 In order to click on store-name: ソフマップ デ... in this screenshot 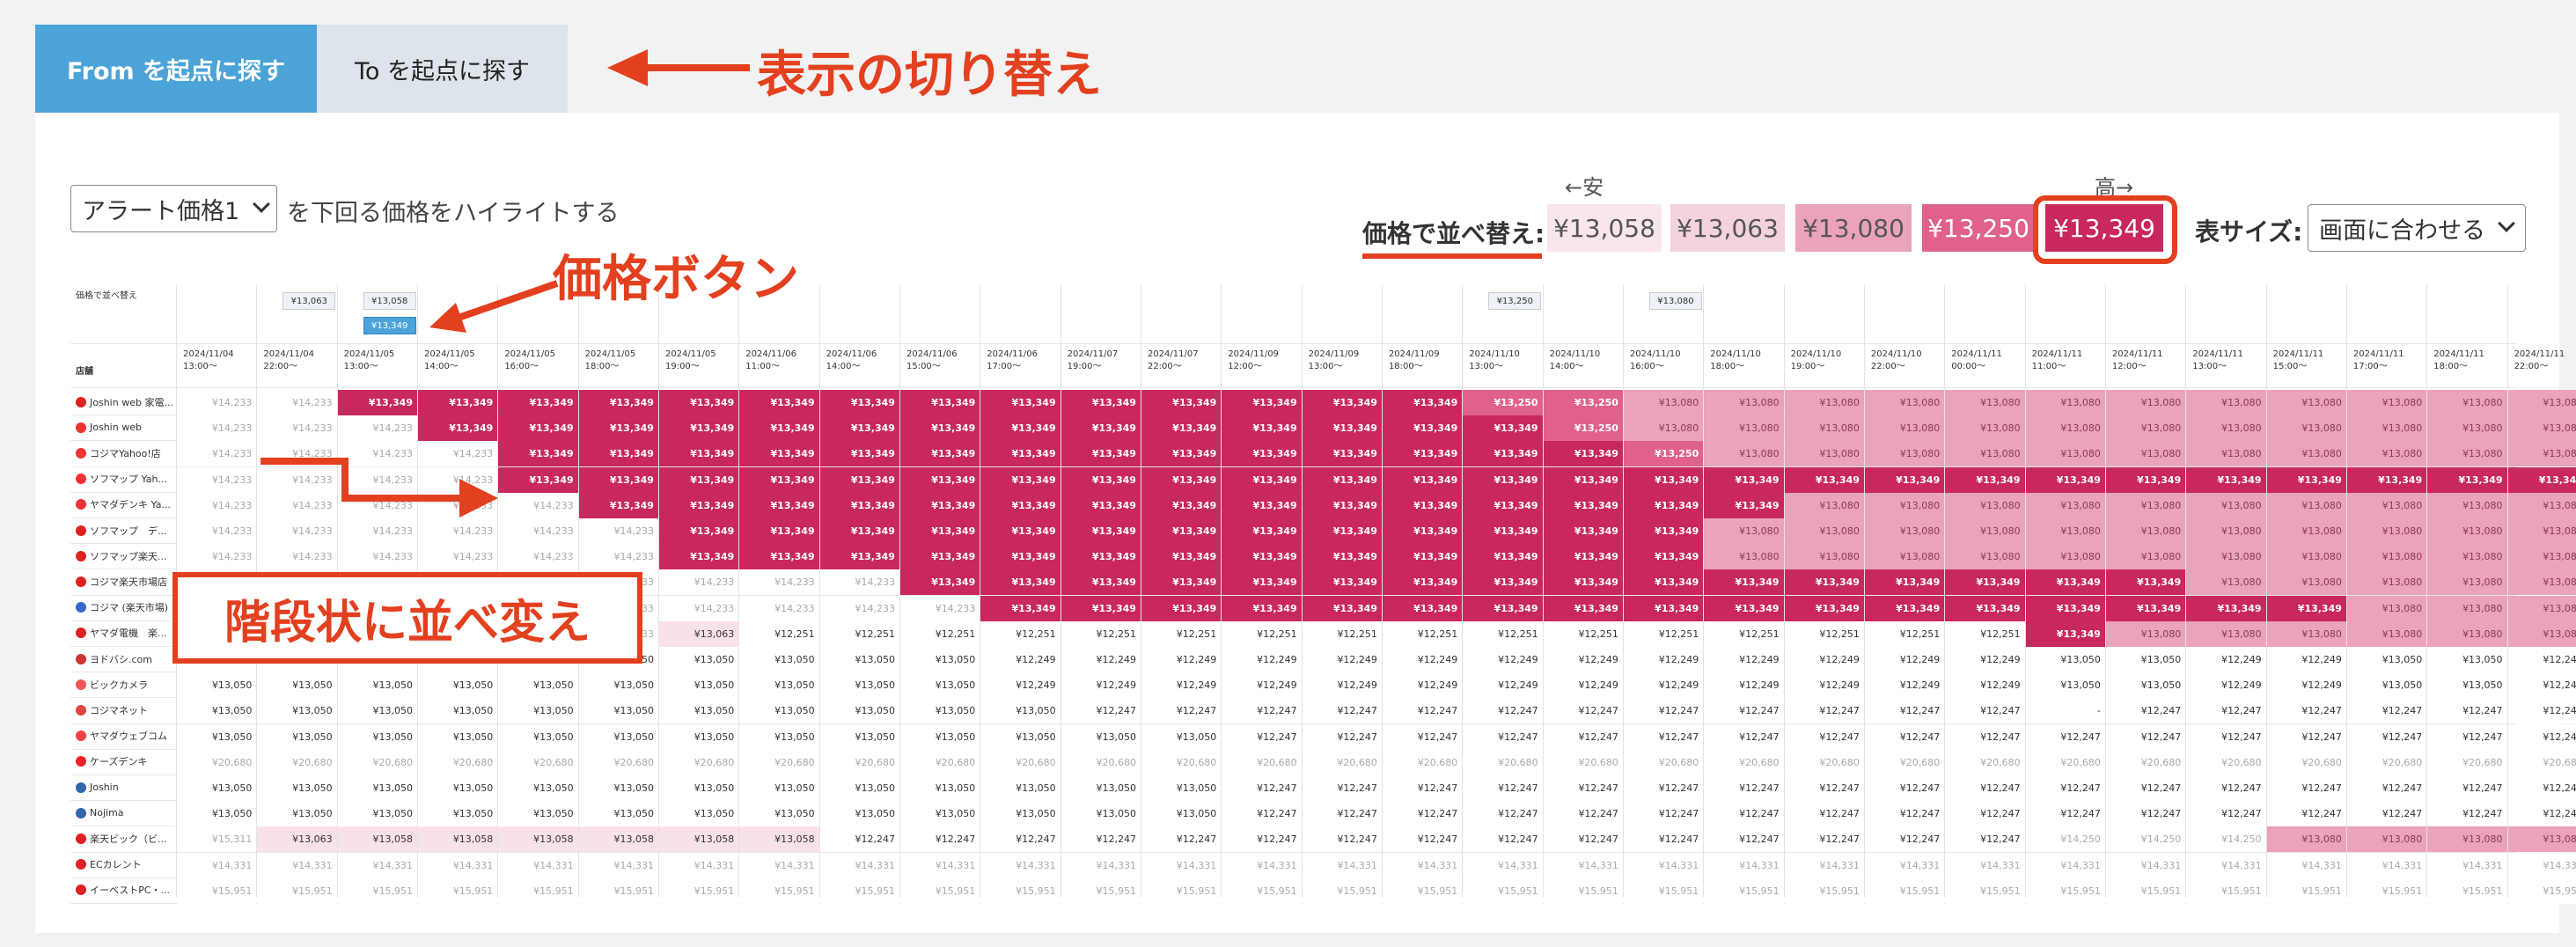, I will do `click(125, 530)`.